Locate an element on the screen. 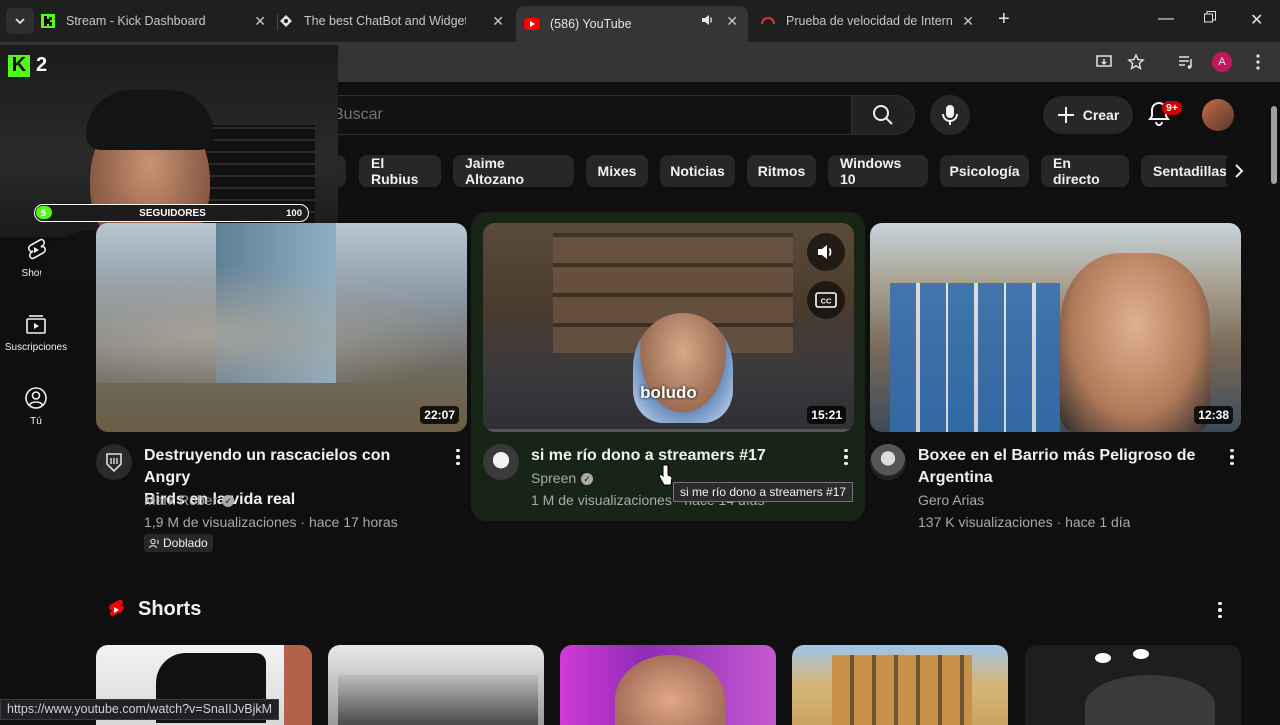  shorts-shelf-header: Shorts is located at coordinates (153, 609).